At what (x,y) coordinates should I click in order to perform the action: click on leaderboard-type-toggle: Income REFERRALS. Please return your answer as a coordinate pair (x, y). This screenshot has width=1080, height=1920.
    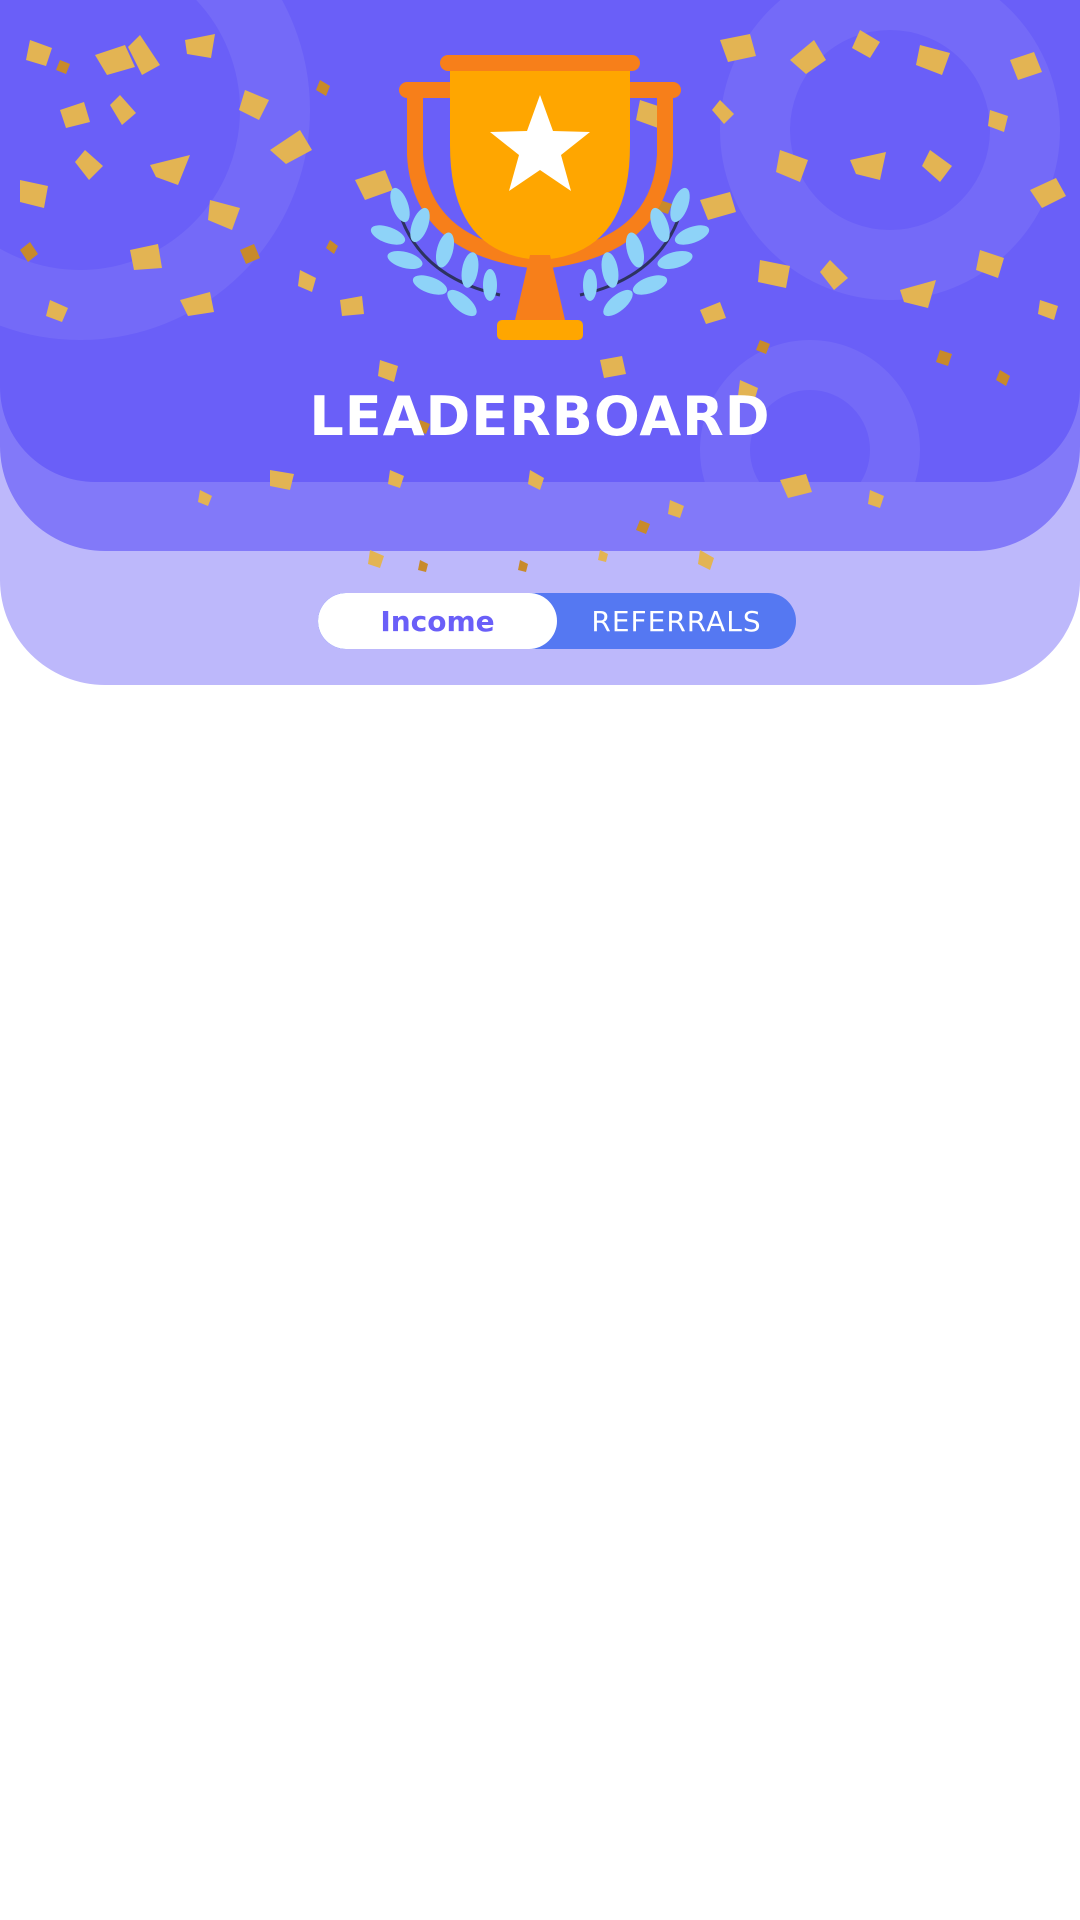
    Looking at the image, I should click on (557, 621).